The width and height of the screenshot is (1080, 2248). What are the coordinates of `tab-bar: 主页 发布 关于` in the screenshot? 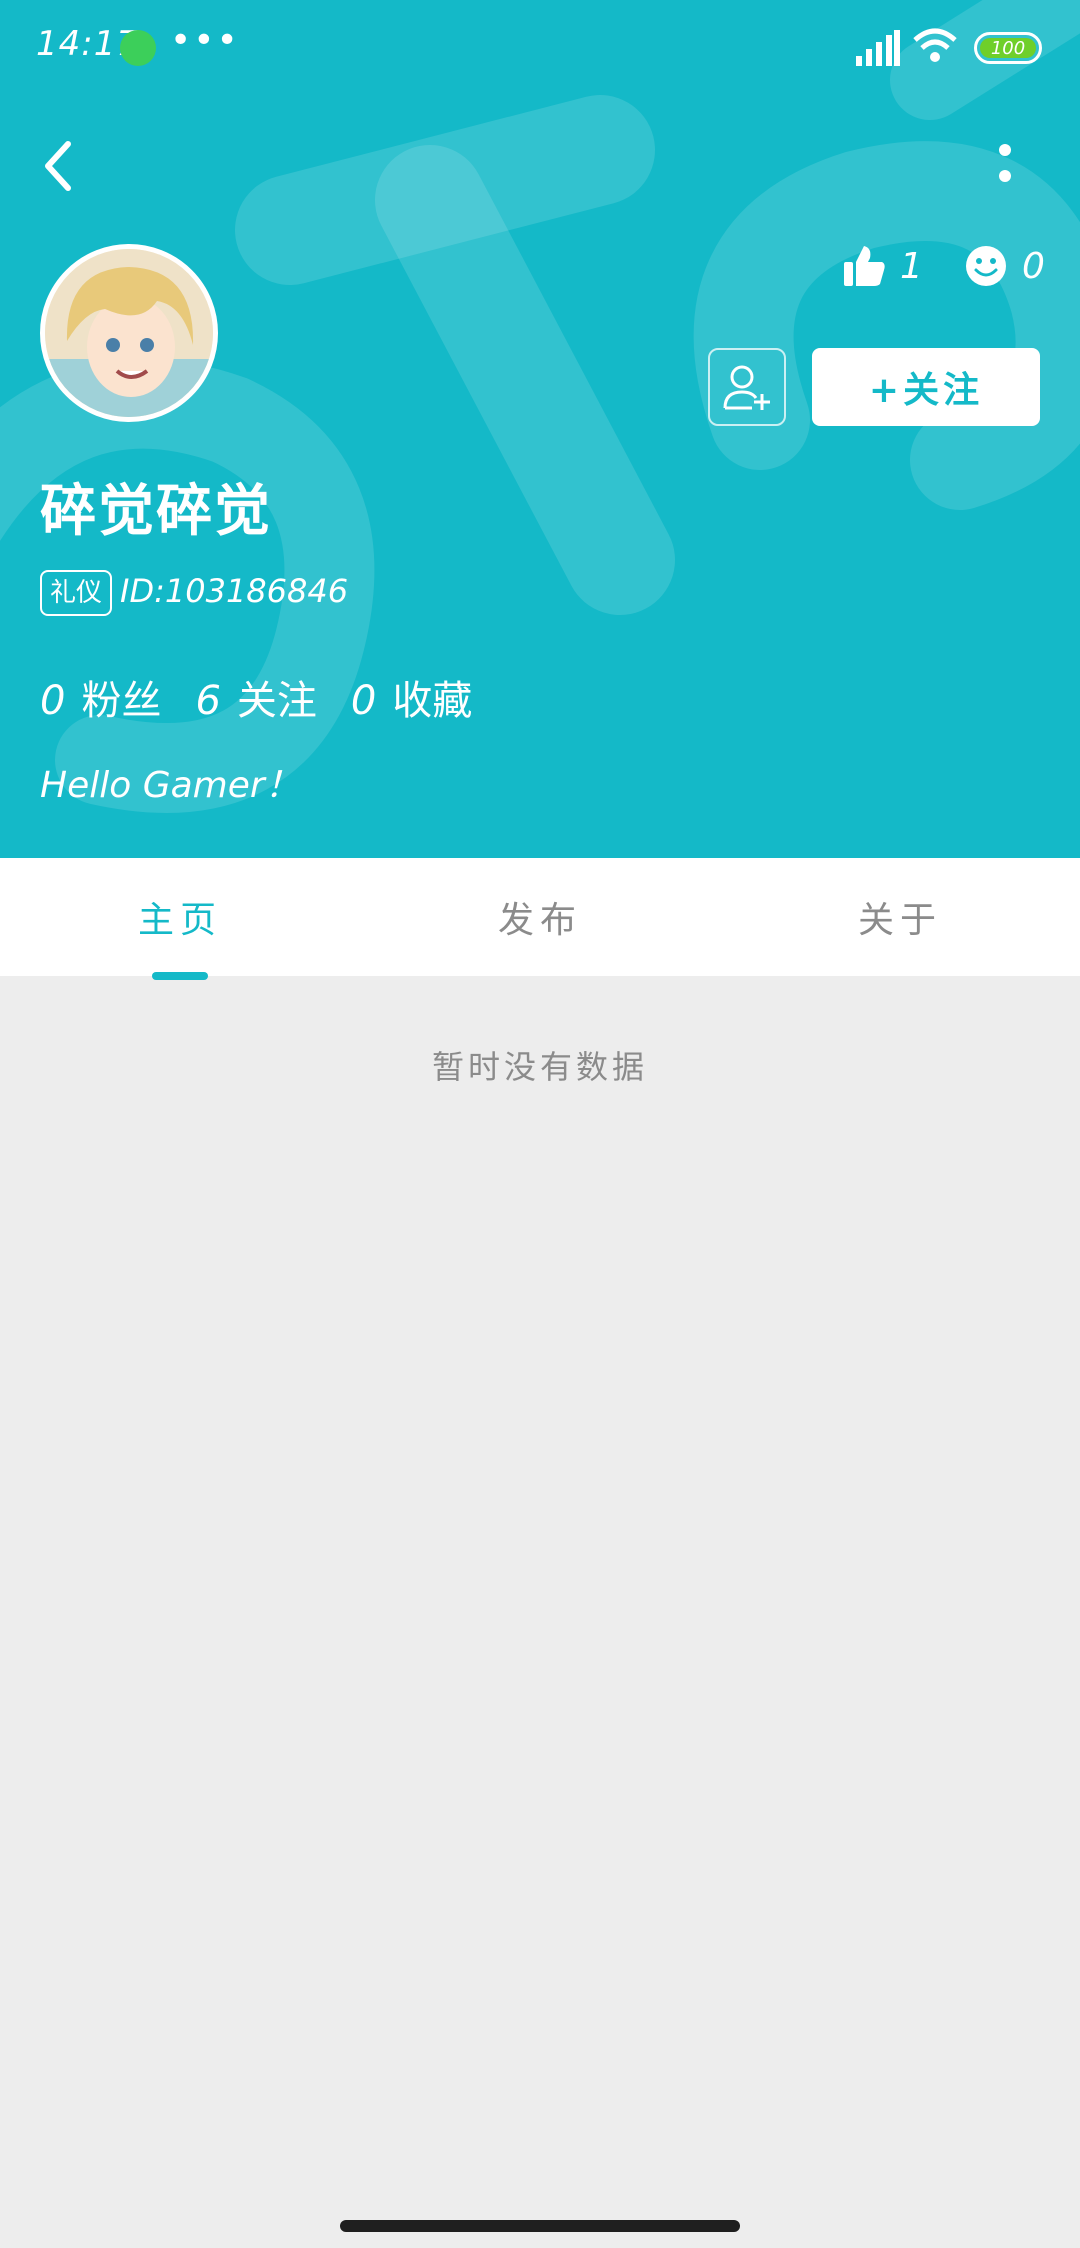 It's located at (540, 917).